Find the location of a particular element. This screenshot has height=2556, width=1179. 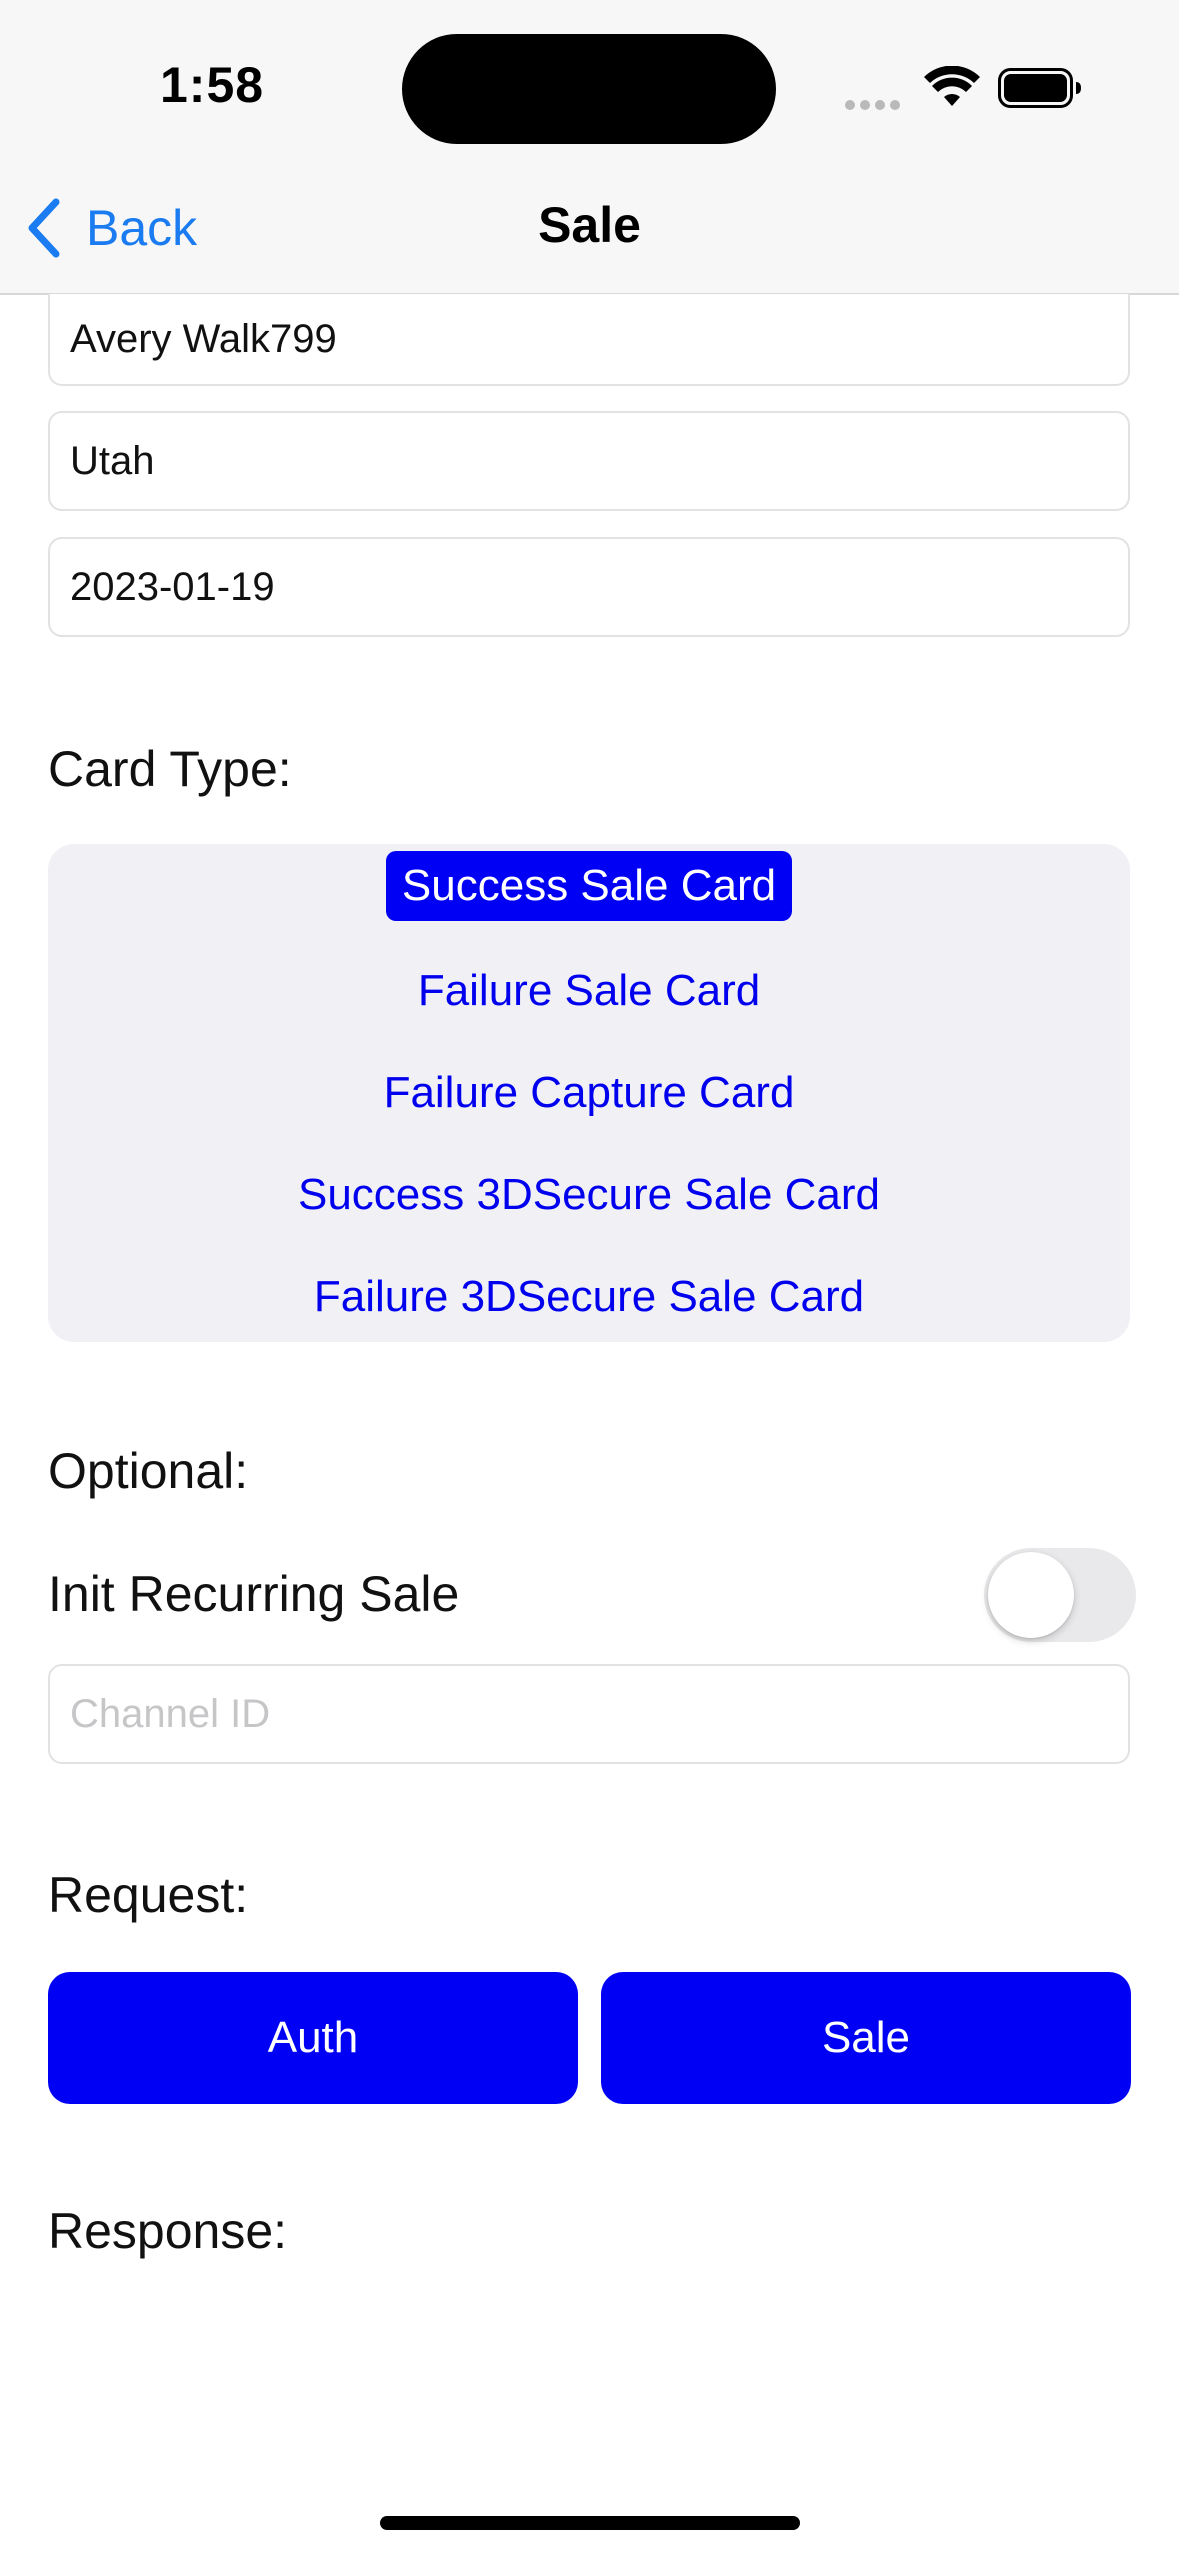

card-type-label: Card Type: is located at coordinates (170, 769).